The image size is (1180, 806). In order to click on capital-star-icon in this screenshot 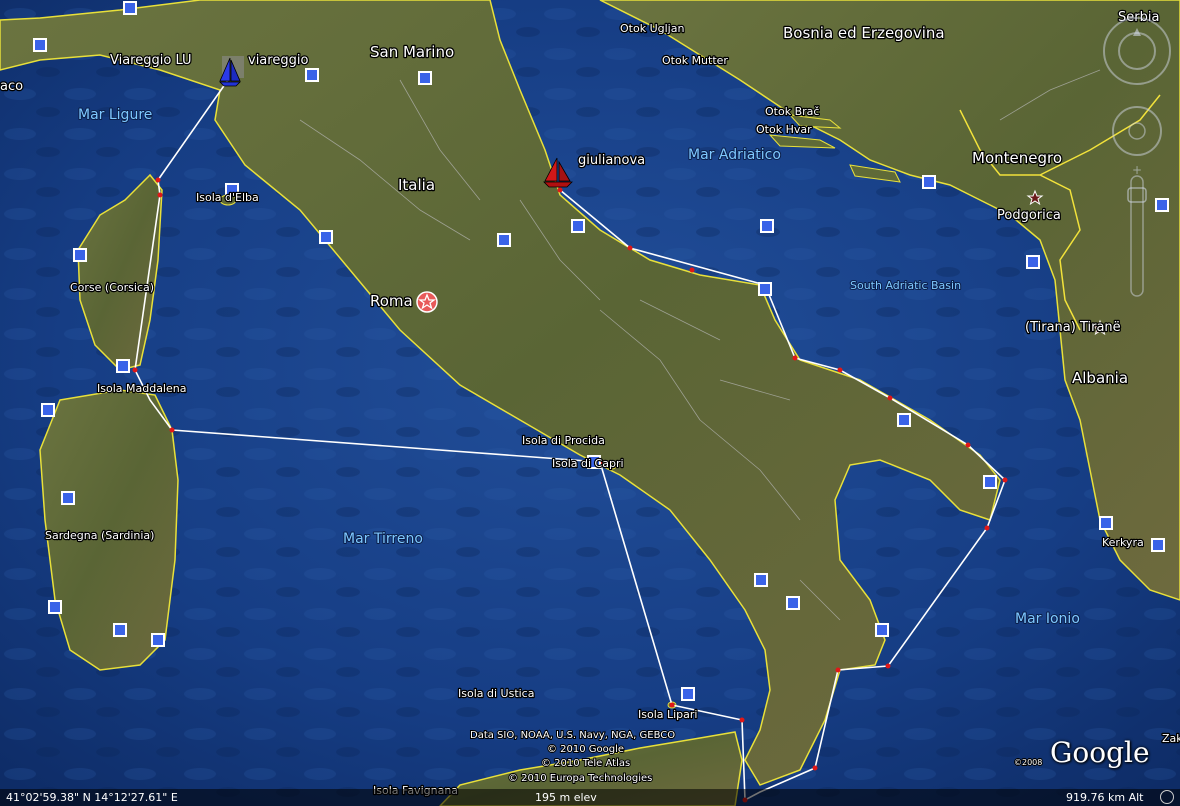, I will do `click(427, 302)`.